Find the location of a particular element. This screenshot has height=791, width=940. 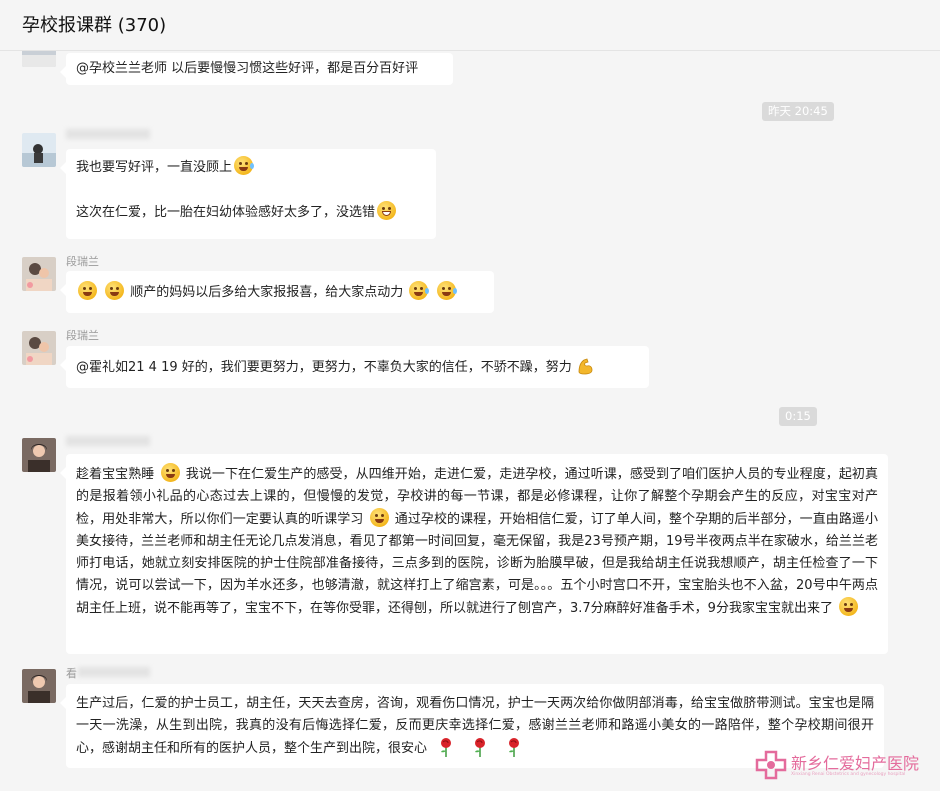

hot-face-emoji is located at coordinates (849, 606).